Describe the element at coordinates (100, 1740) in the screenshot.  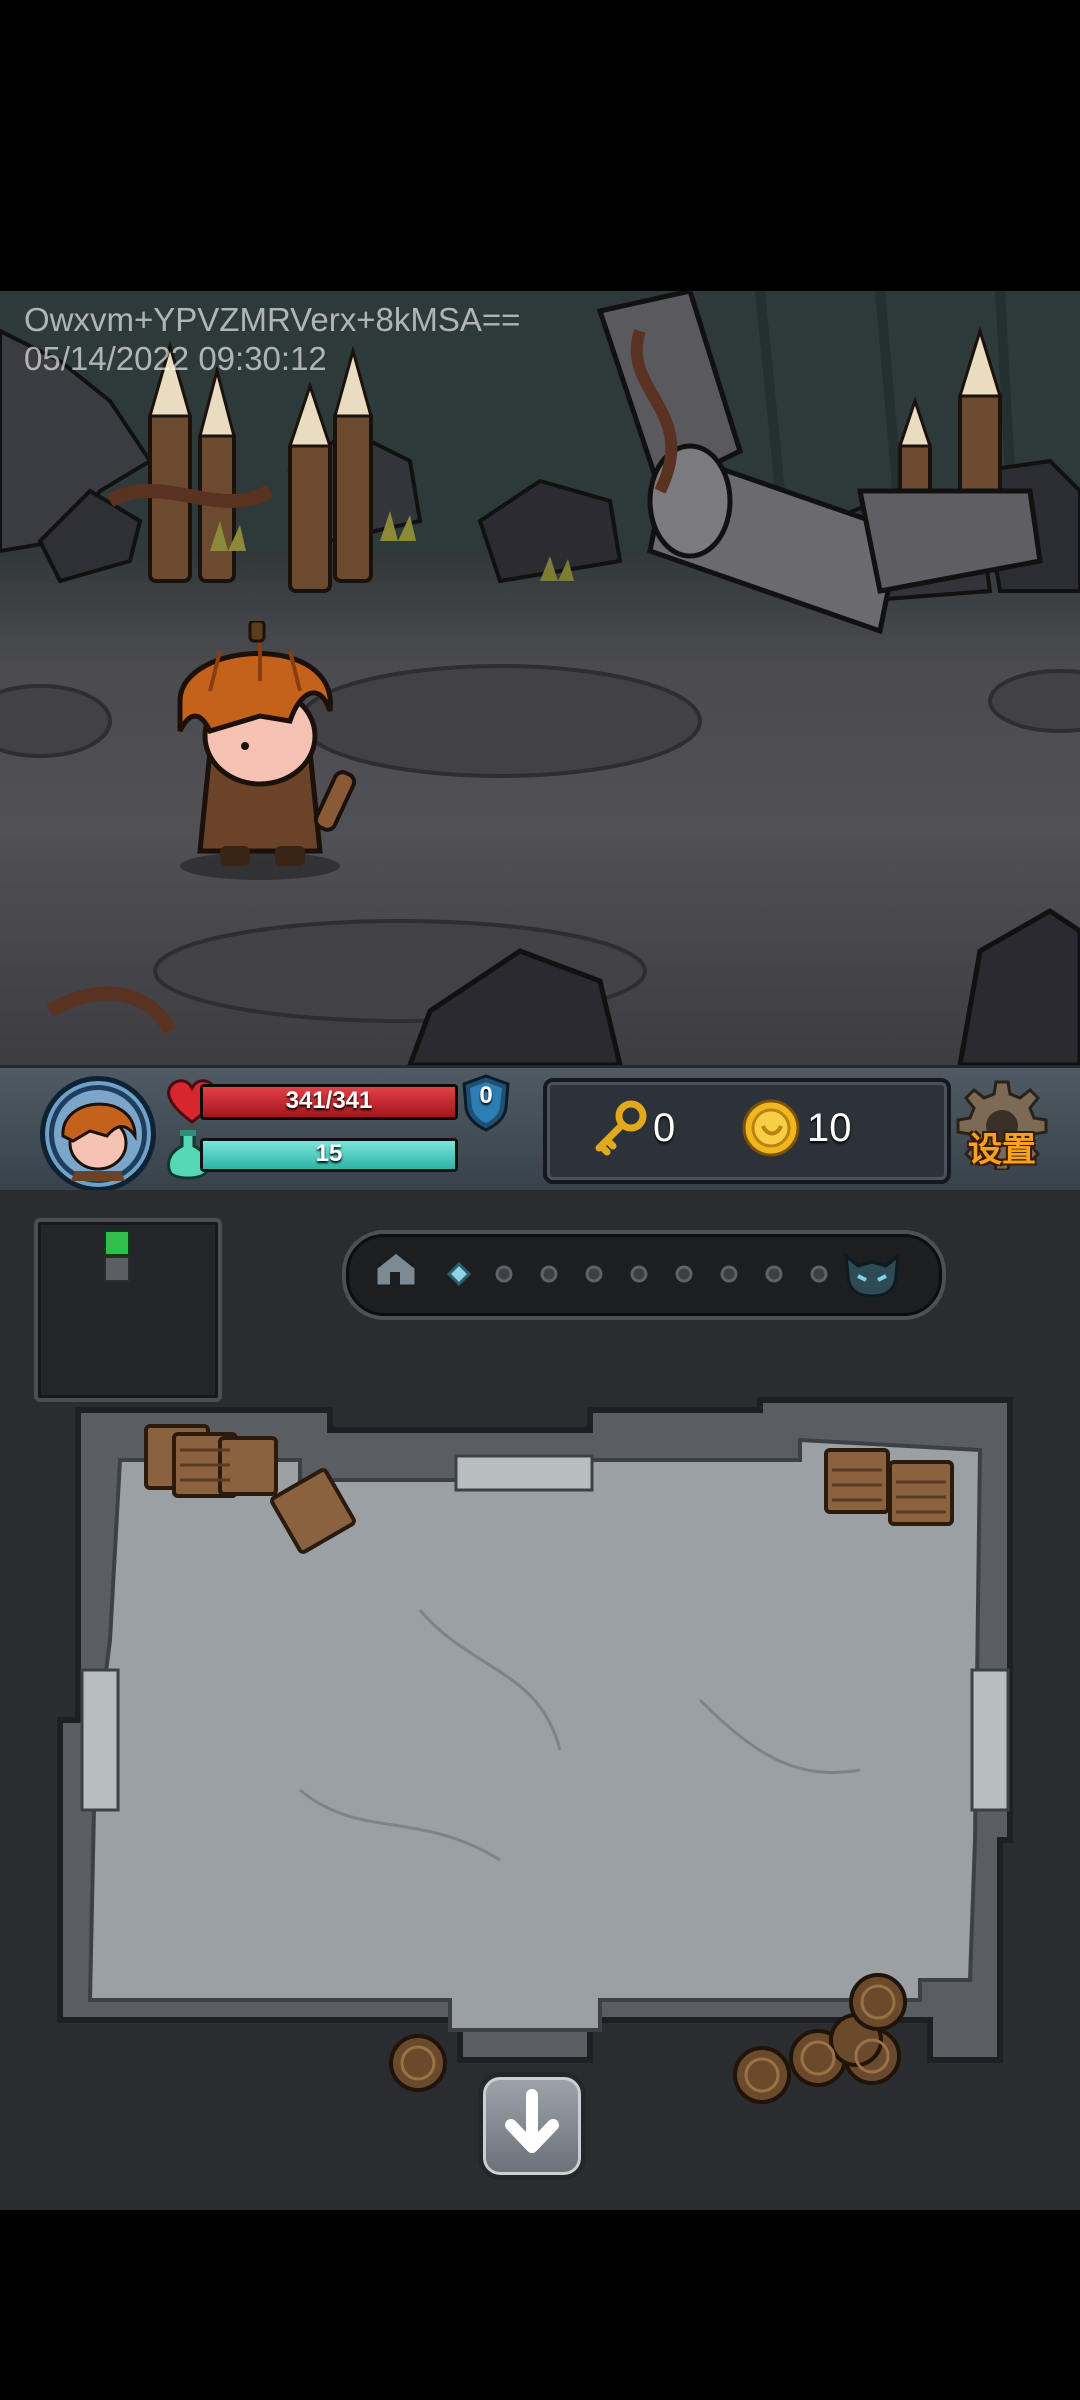
I see `west-doorway` at that location.